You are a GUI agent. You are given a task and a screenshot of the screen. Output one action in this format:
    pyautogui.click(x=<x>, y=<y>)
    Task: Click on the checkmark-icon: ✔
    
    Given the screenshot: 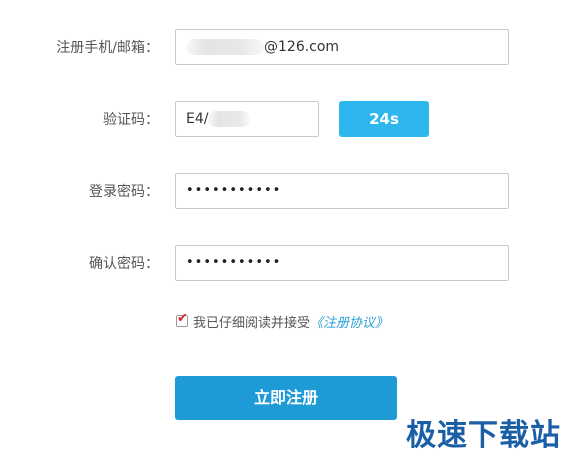 What is the action you would take?
    pyautogui.click(x=182, y=318)
    